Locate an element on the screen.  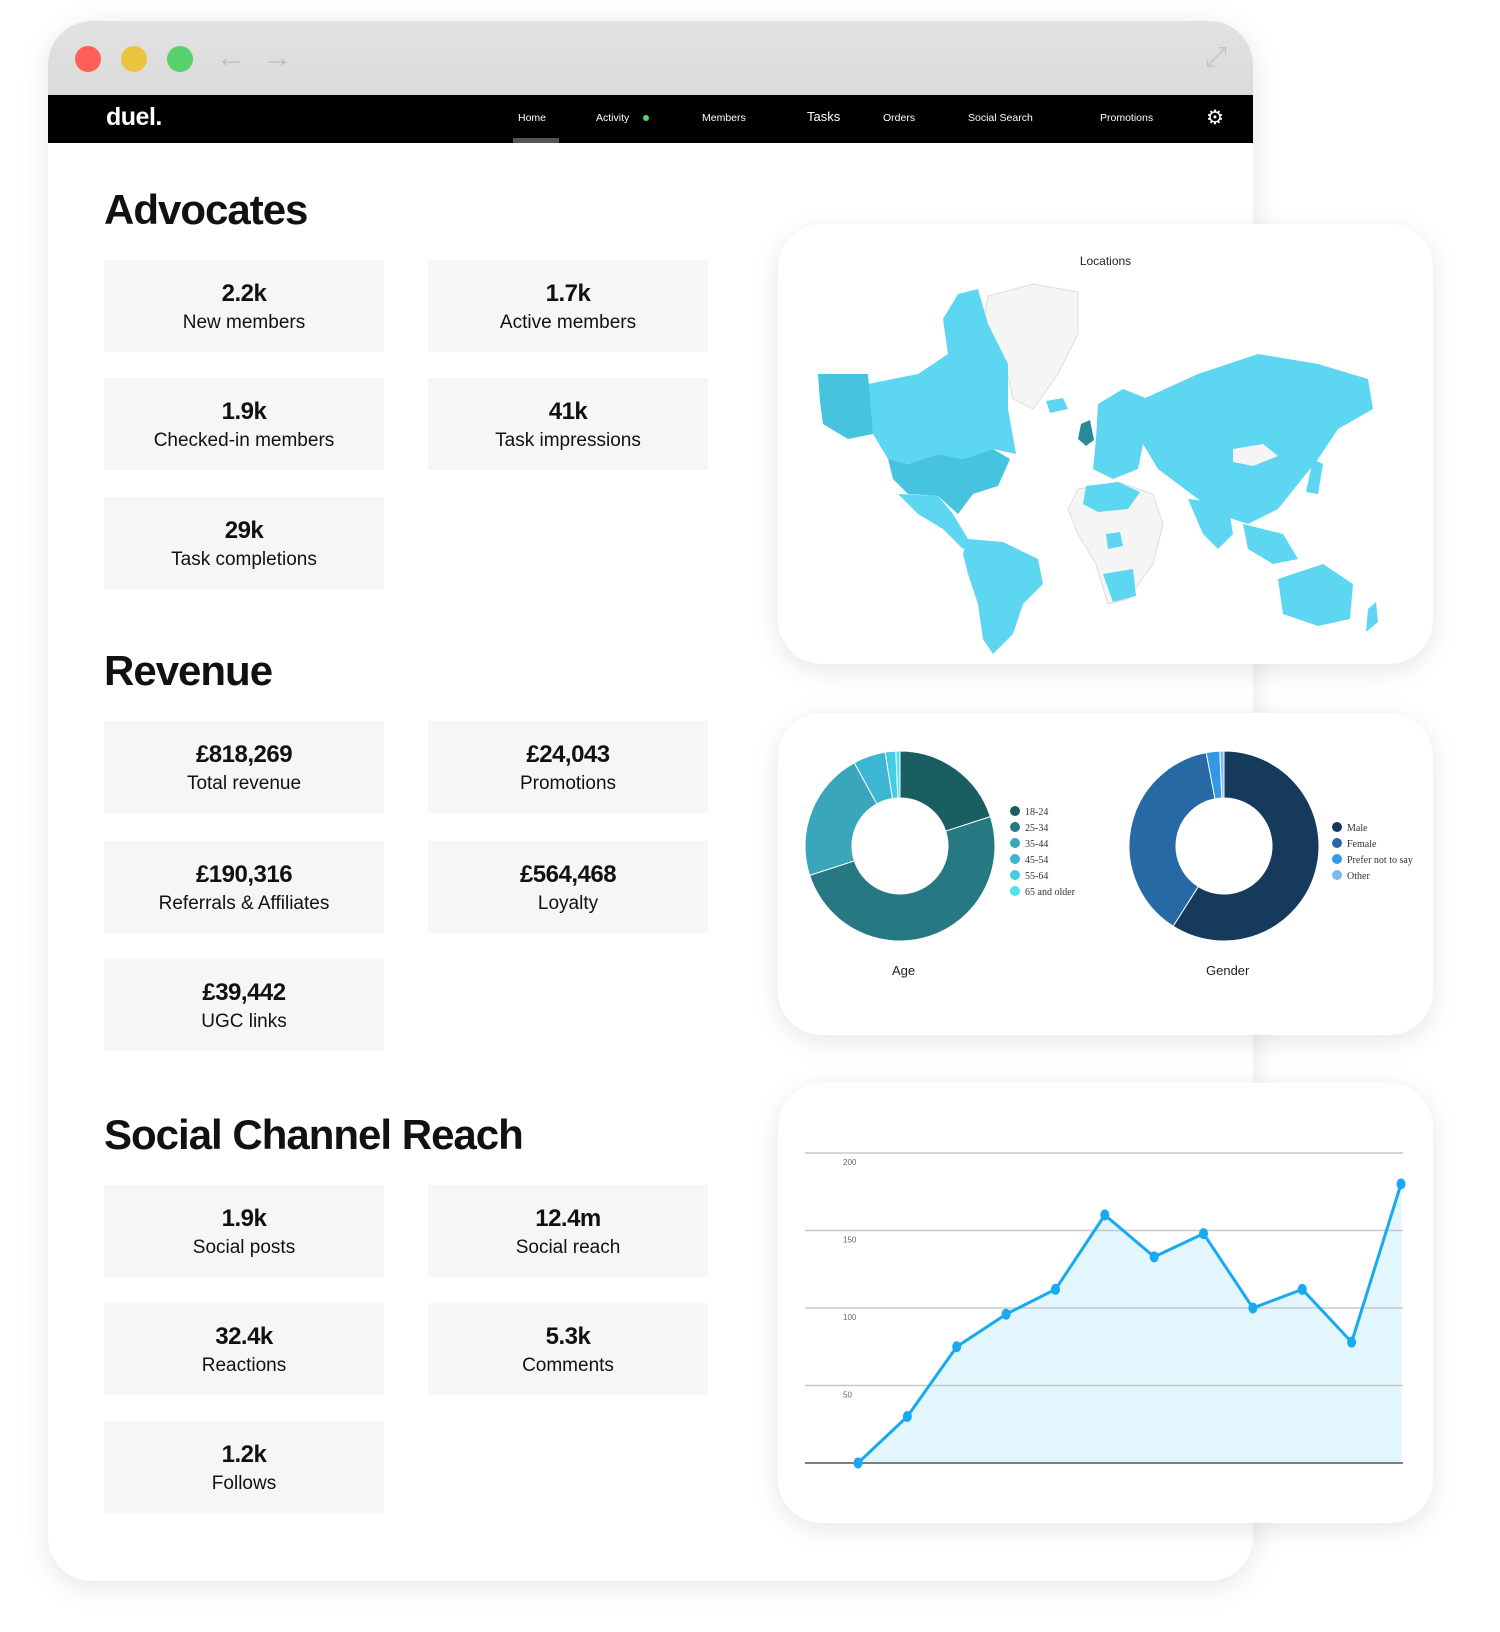
nav-activity: Activity is located at coordinates (623, 118).